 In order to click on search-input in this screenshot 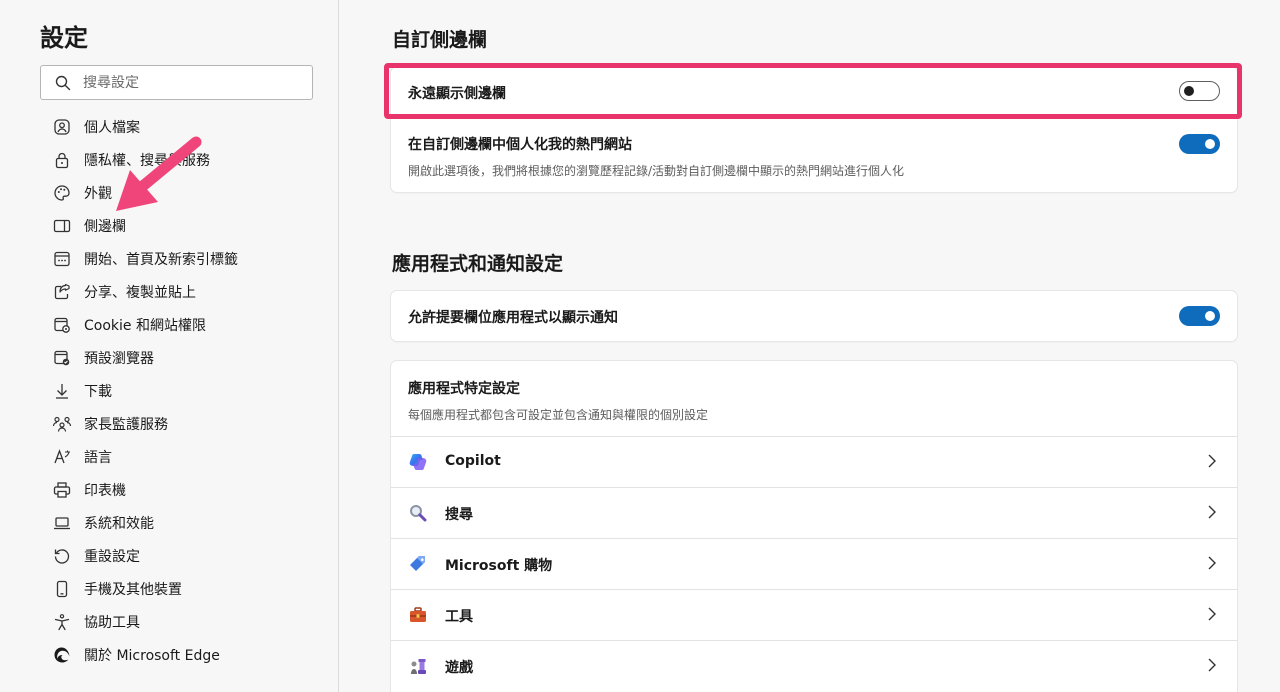, I will do `click(193, 82)`.